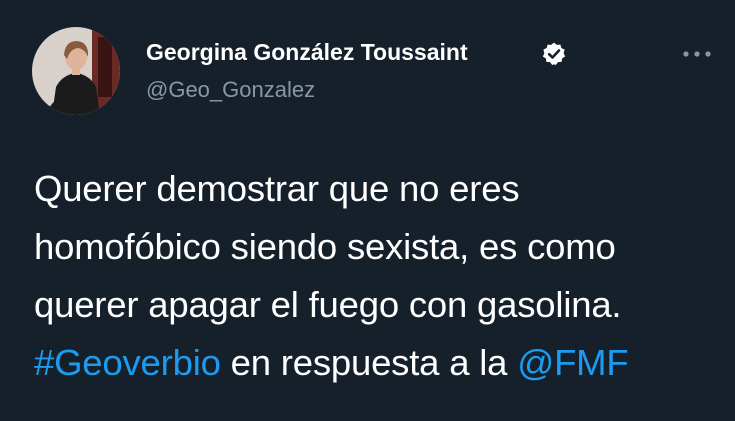 The width and height of the screenshot is (735, 421). What do you see at coordinates (230, 90) in the screenshot?
I see `author-handle: @Geo_Gonzalez` at bounding box center [230, 90].